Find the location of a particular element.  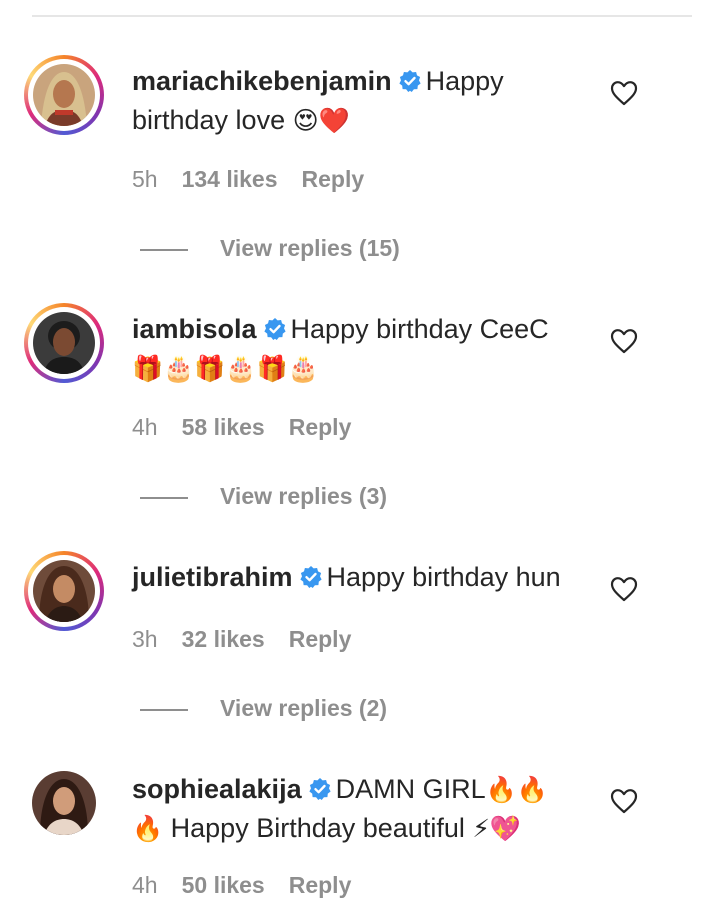

likes-count: 134 likes is located at coordinates (230, 179).